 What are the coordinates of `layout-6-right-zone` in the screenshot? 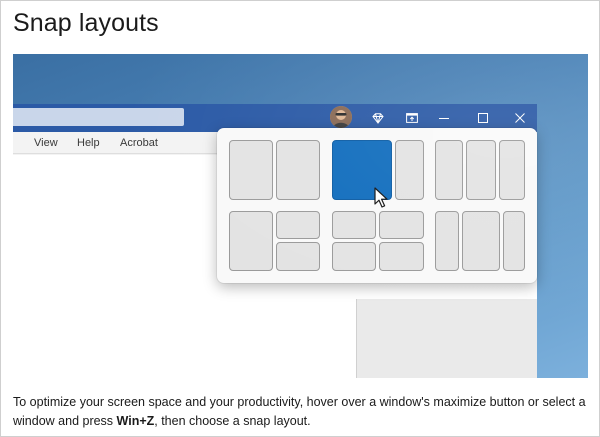 It's located at (514, 241).